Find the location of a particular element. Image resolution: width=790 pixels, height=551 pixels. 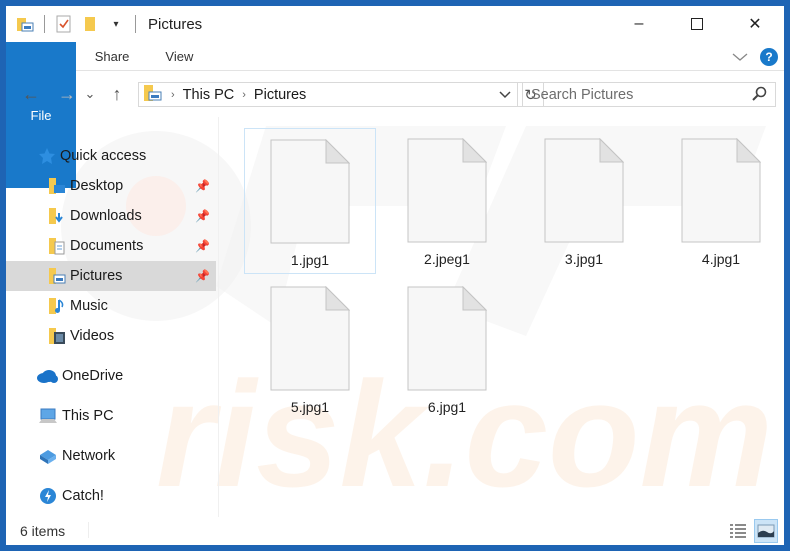

recent-locations-button: ⌄ is located at coordinates (90, 94).